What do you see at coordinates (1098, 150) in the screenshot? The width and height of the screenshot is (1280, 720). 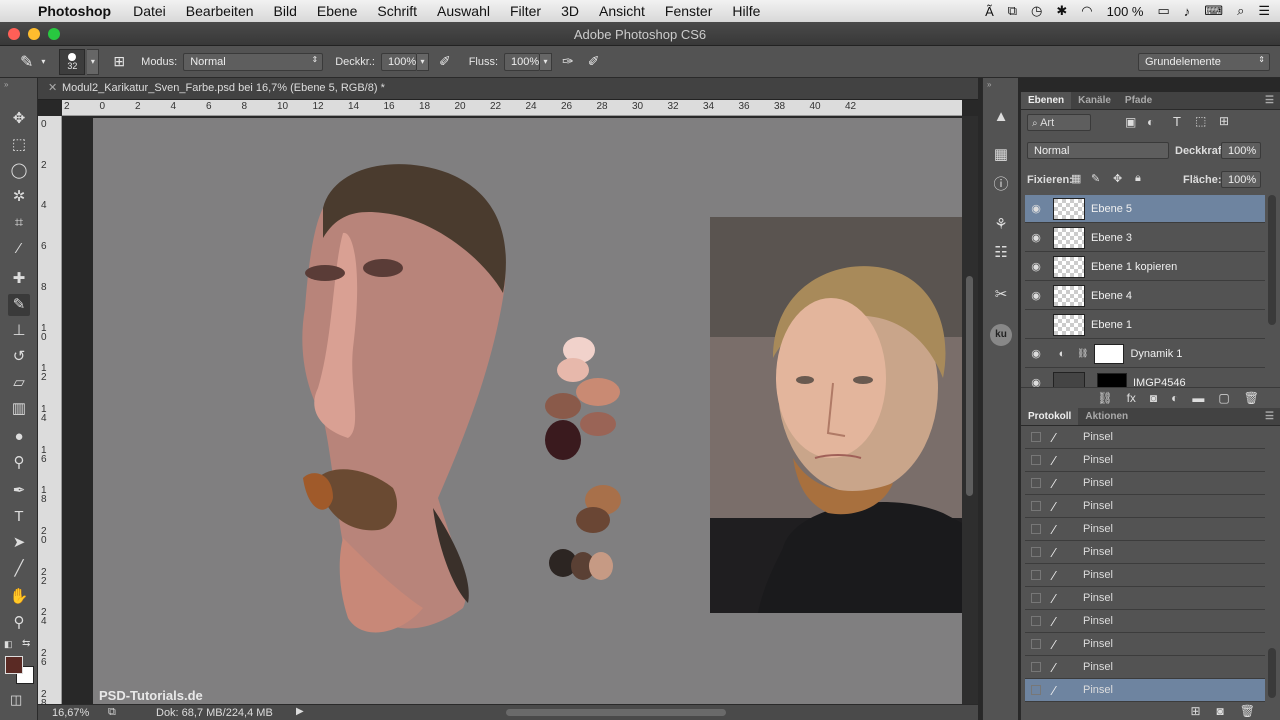 I see `layer-blend-mode-select: Normal` at bounding box center [1098, 150].